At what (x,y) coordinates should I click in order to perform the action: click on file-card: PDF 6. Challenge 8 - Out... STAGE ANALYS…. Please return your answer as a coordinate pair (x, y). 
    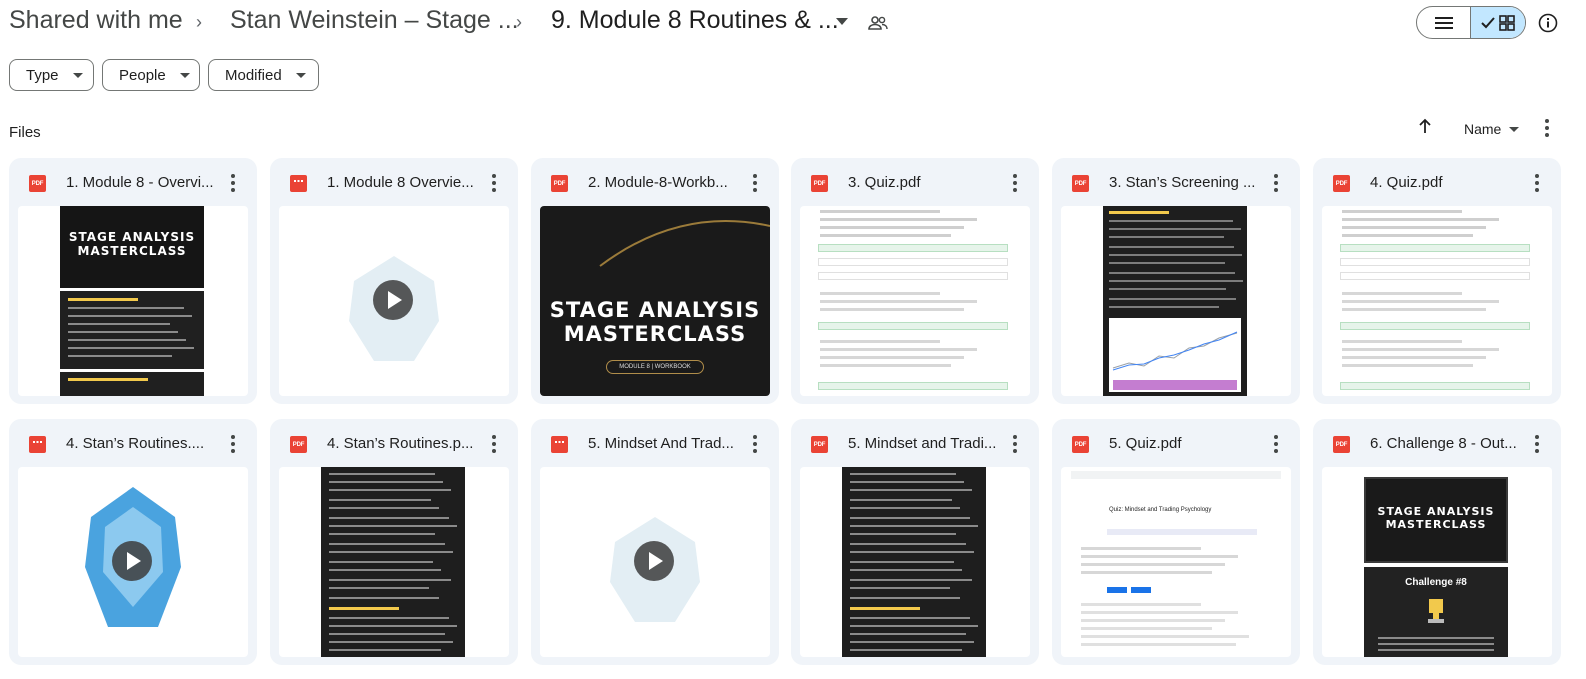
    Looking at the image, I should click on (1437, 542).